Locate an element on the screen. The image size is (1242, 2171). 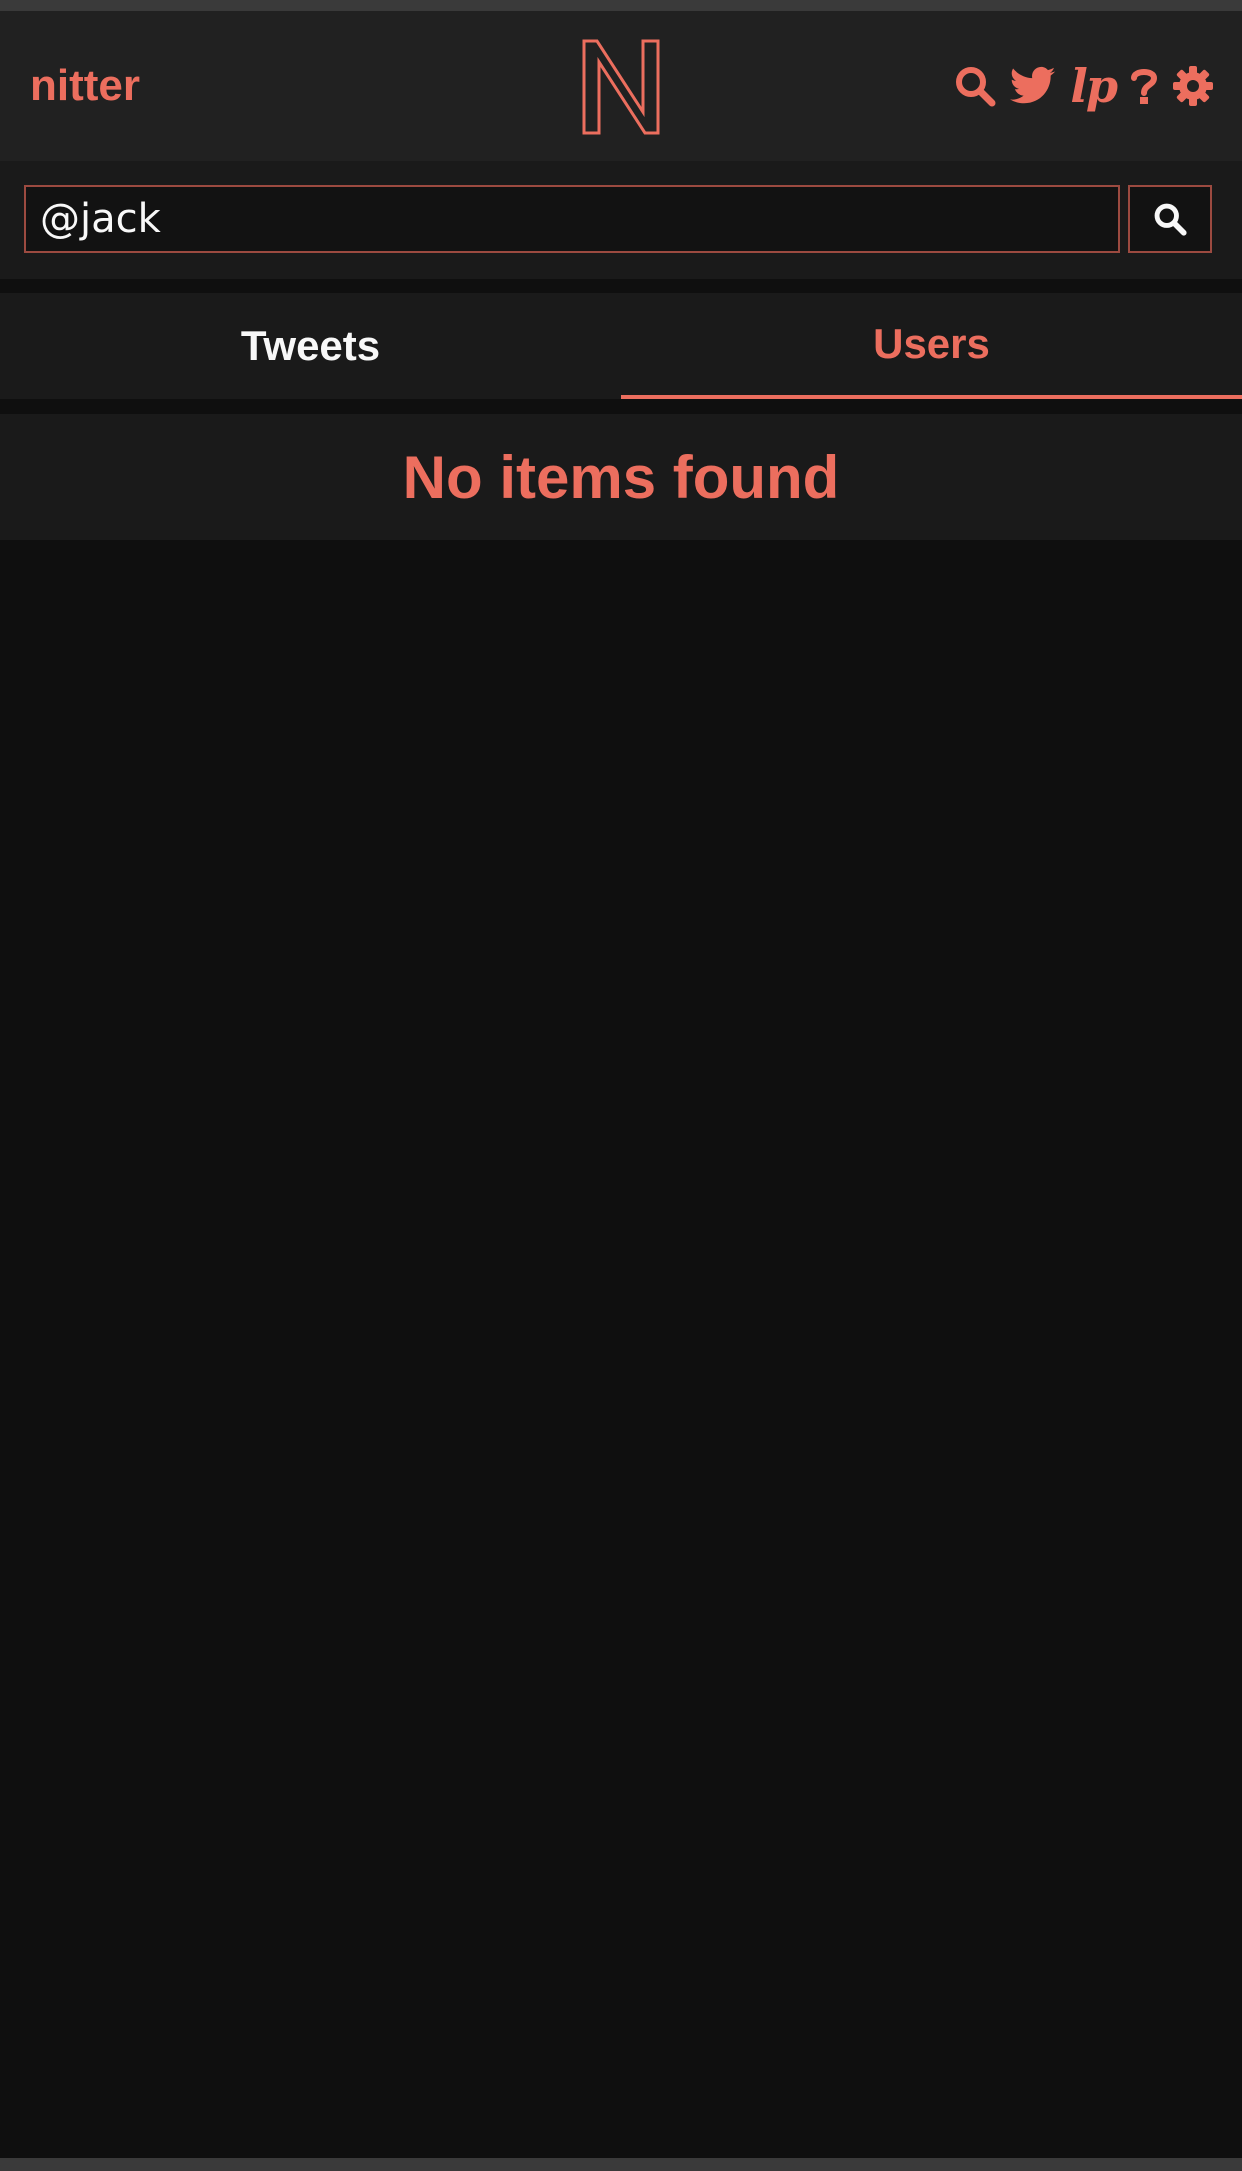
empty-results-panel: No items found is located at coordinates (621, 477).